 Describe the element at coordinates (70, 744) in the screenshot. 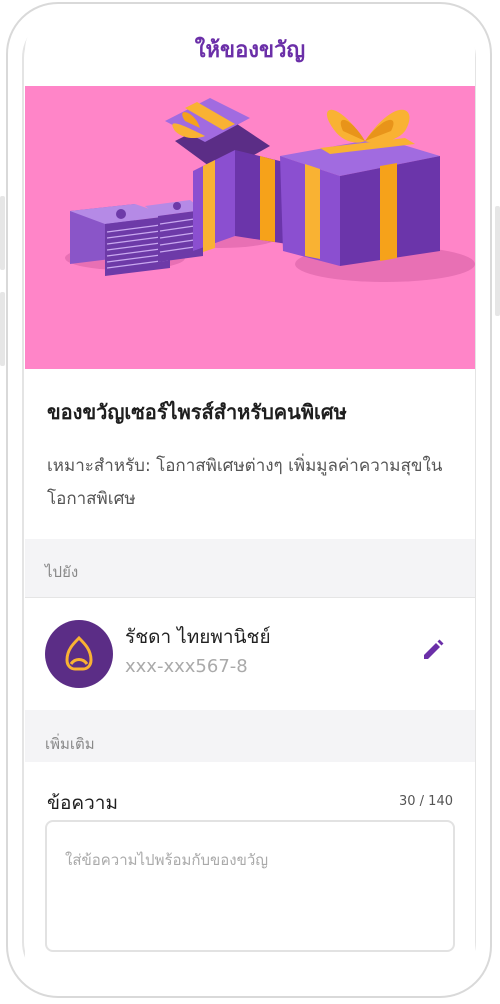

I see `extra-section-label: เพิ่มเติม` at that location.